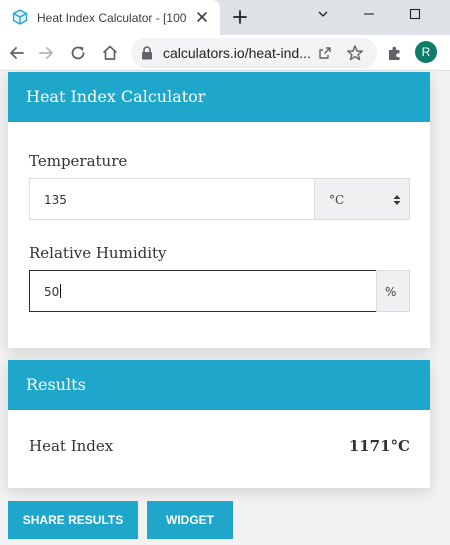 Image resolution: width=450 pixels, height=545 pixels. I want to click on browser-toolbar: calculators.io/heat-ind... R, so click(225, 53).